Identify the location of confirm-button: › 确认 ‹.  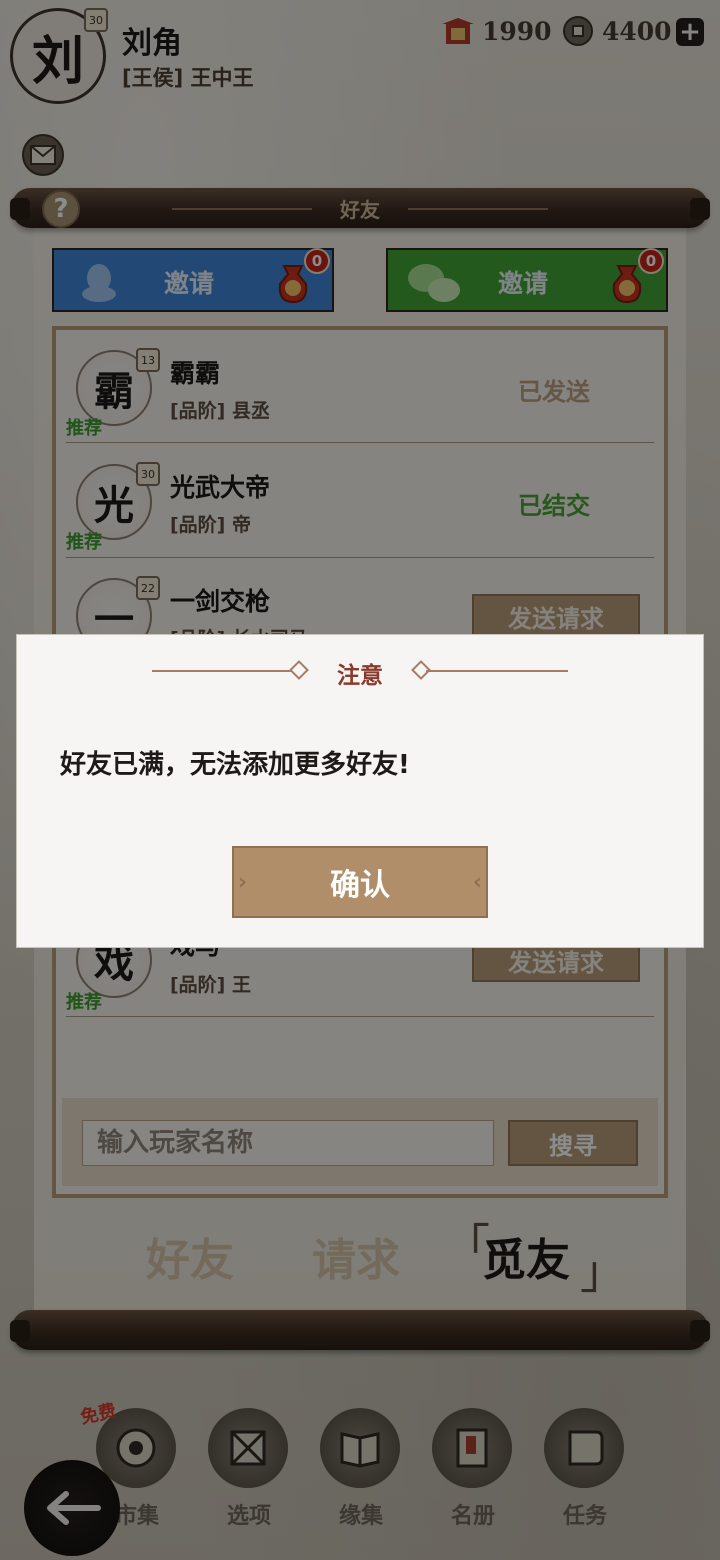
(360, 882).